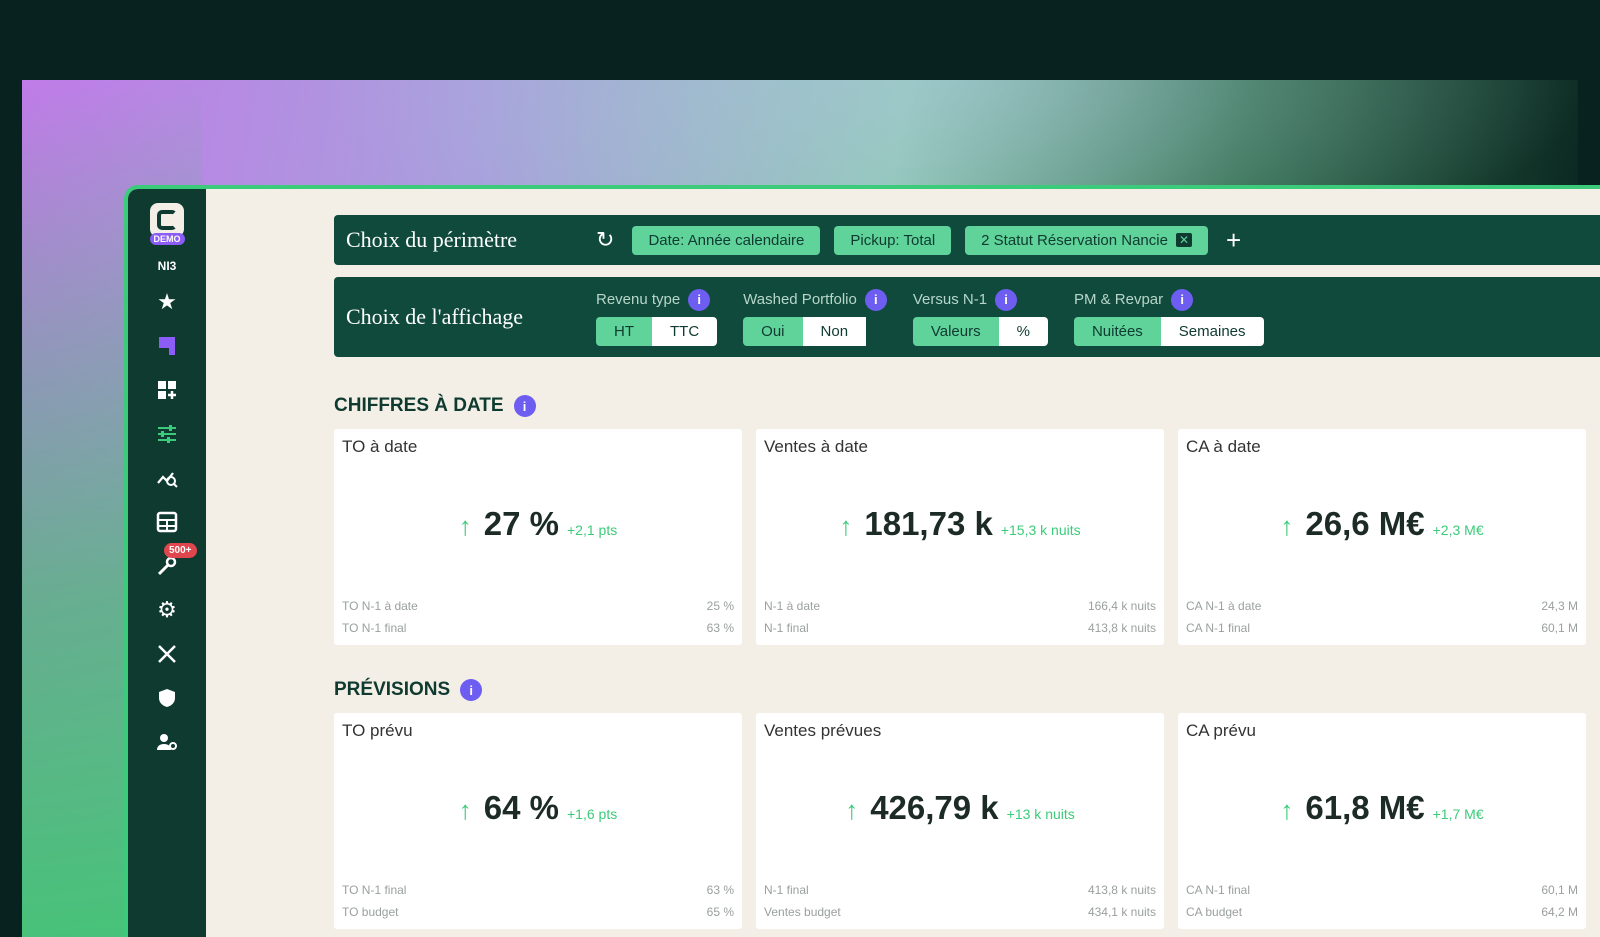  What do you see at coordinates (1458, 530) in the screenshot?
I see `kpi-delta: +2,3 M€` at bounding box center [1458, 530].